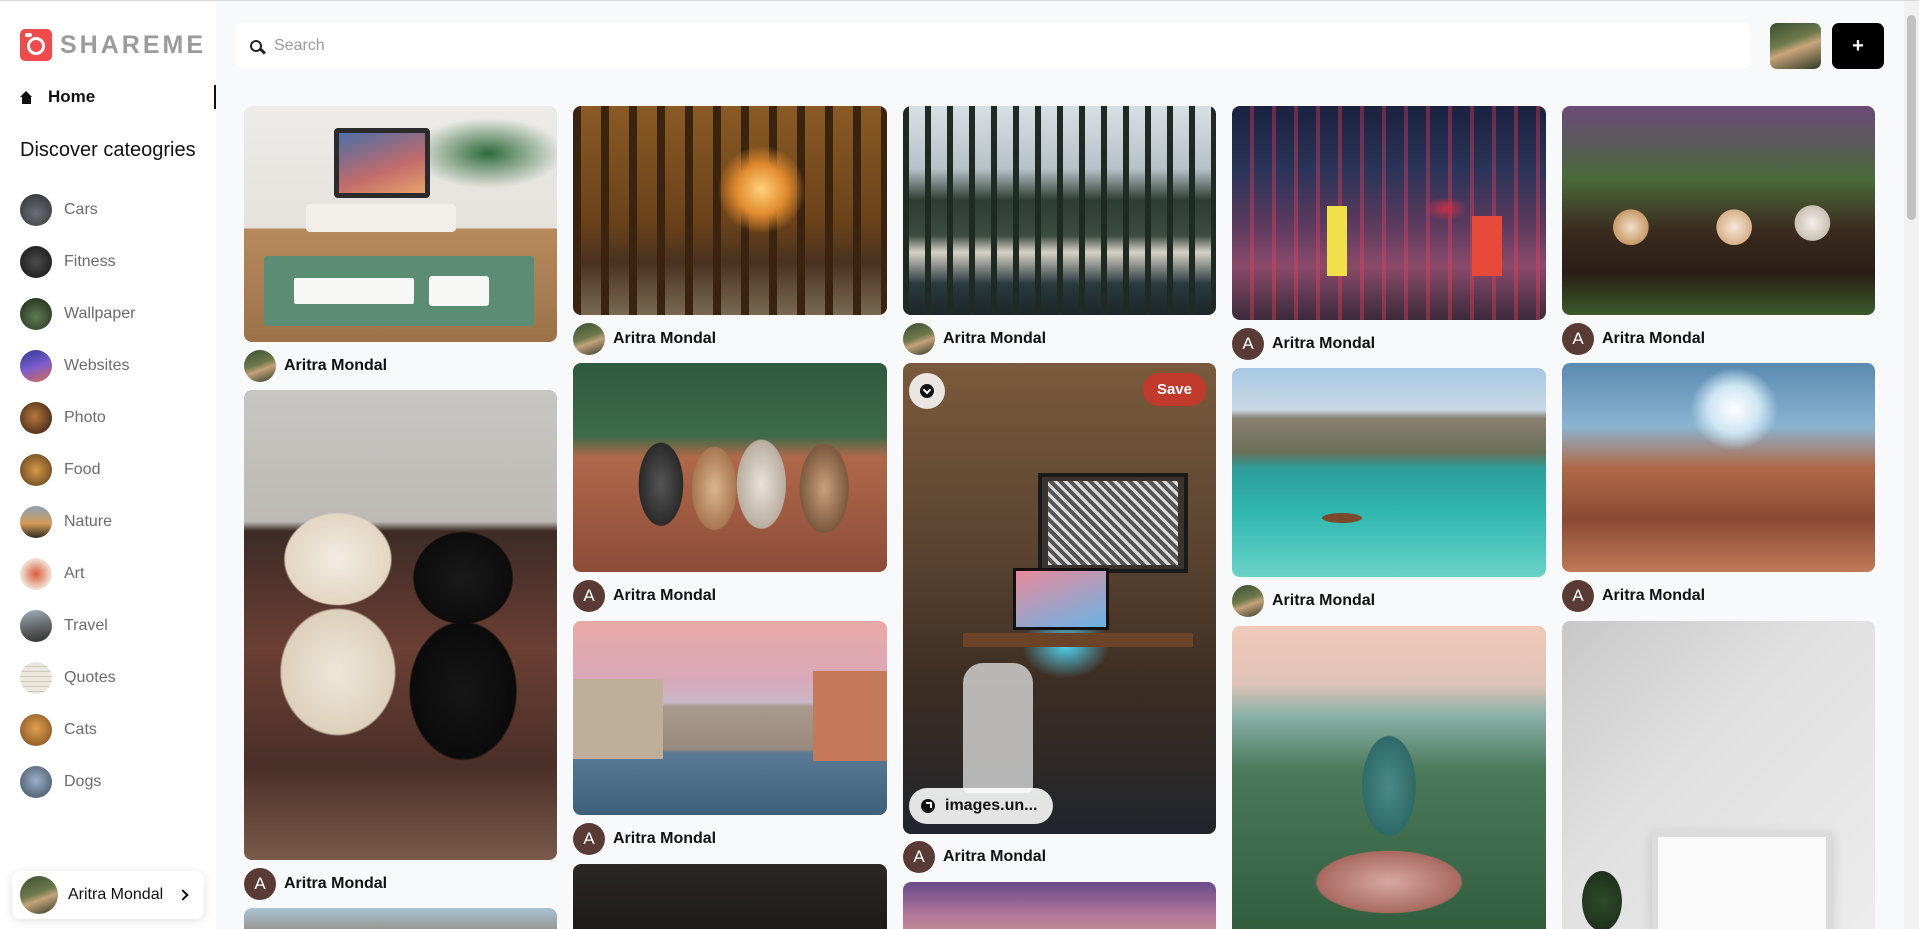 This screenshot has width=1919, height=929. Describe the element at coordinates (77, 782) in the screenshot. I see `sidebar-item-dogs: Dogs` at that location.